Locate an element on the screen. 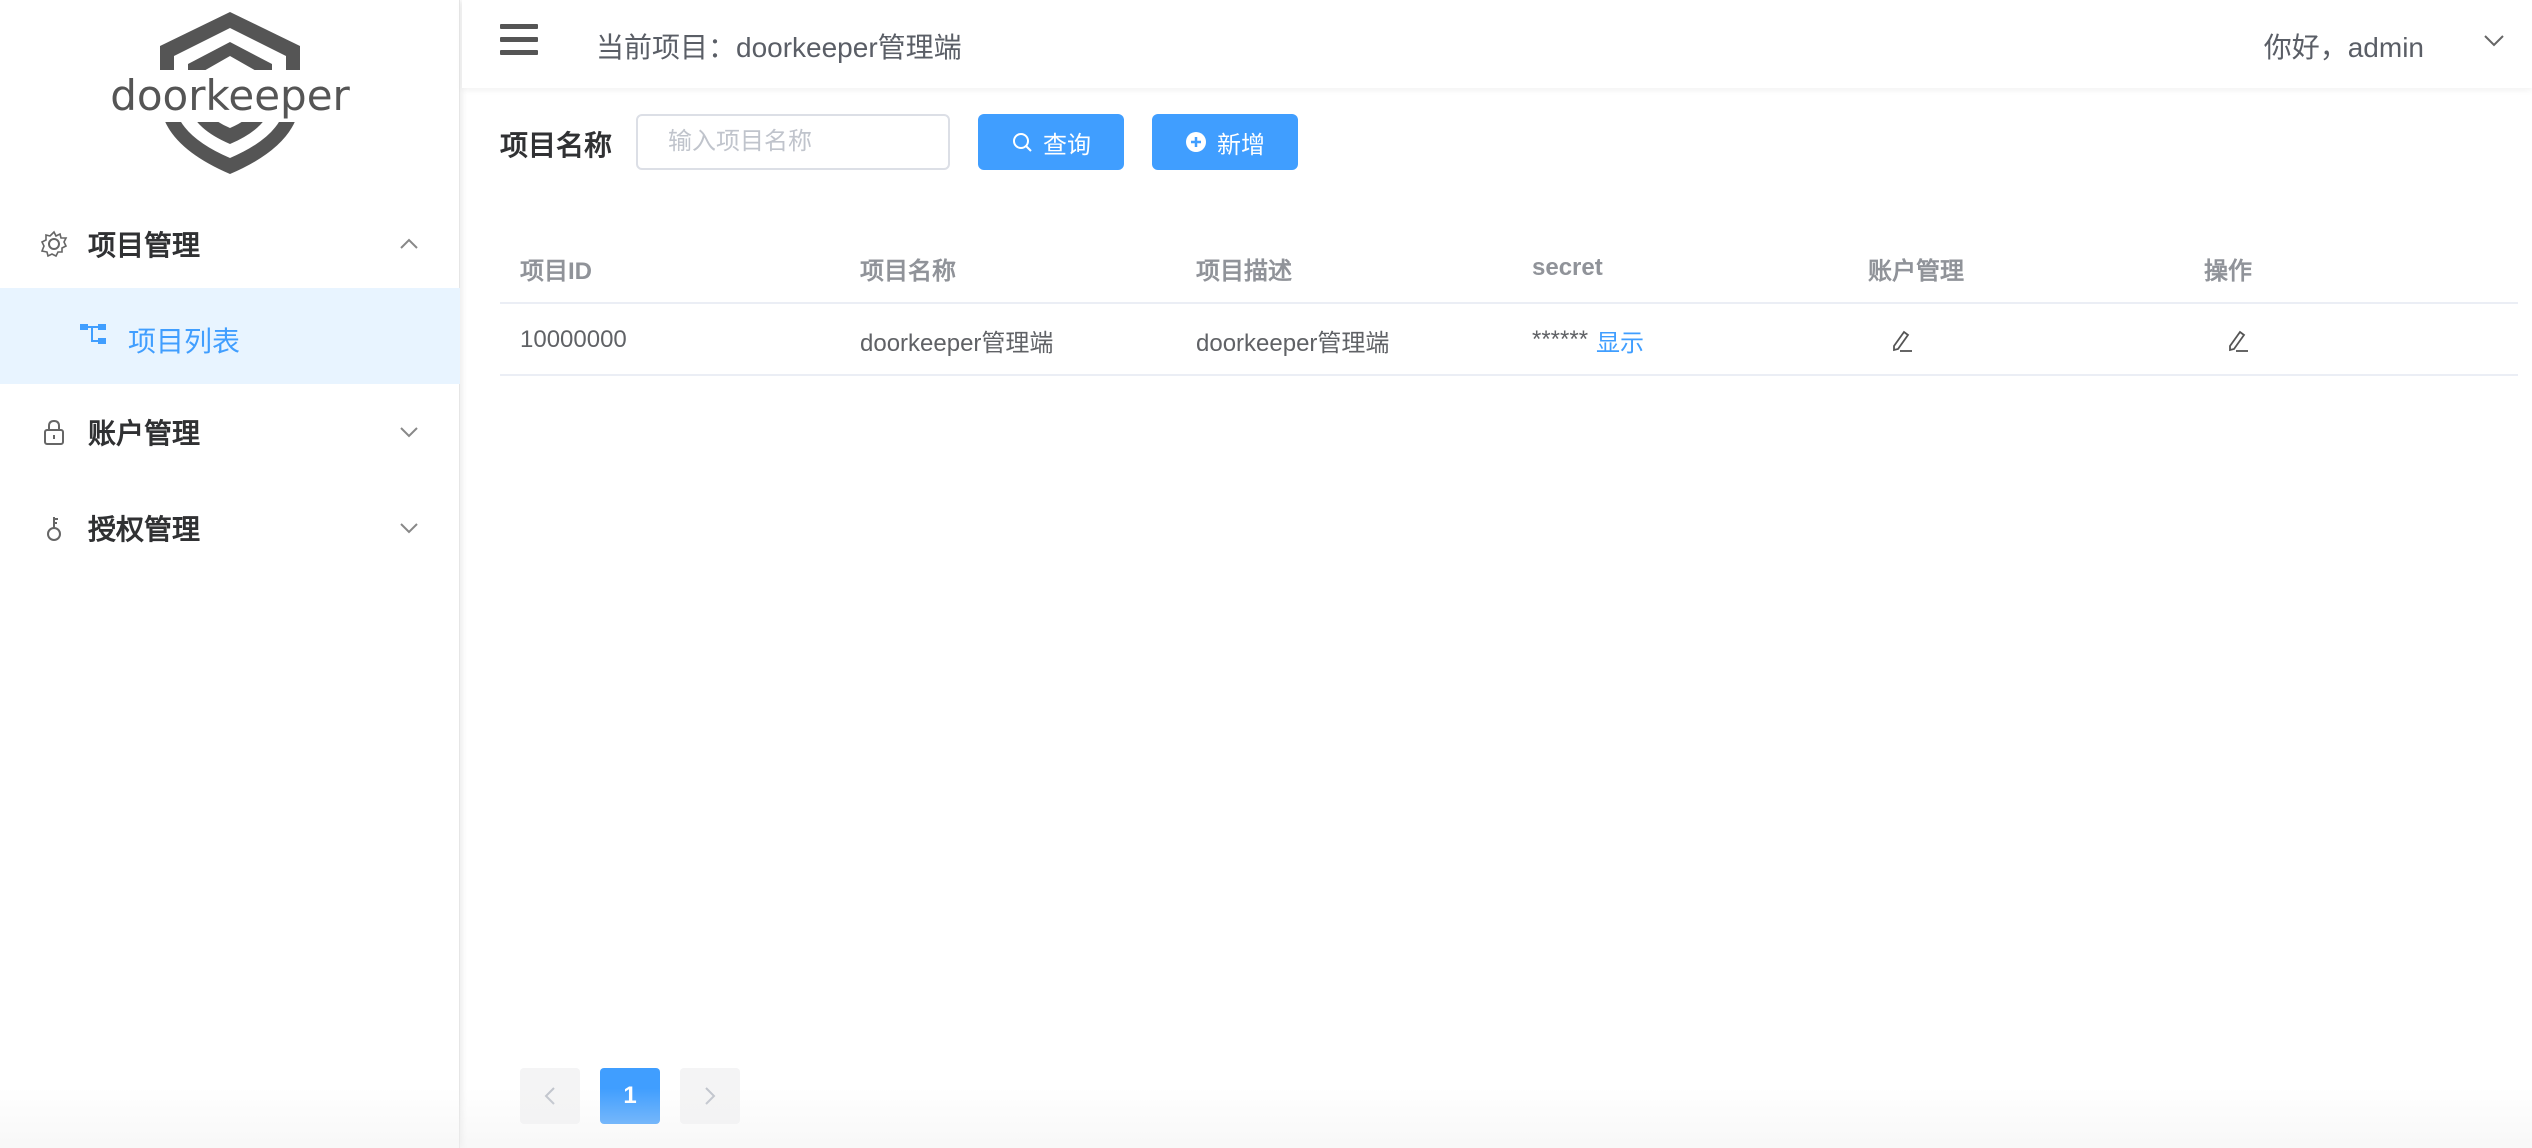  column-header: secret is located at coordinates (1567, 267).